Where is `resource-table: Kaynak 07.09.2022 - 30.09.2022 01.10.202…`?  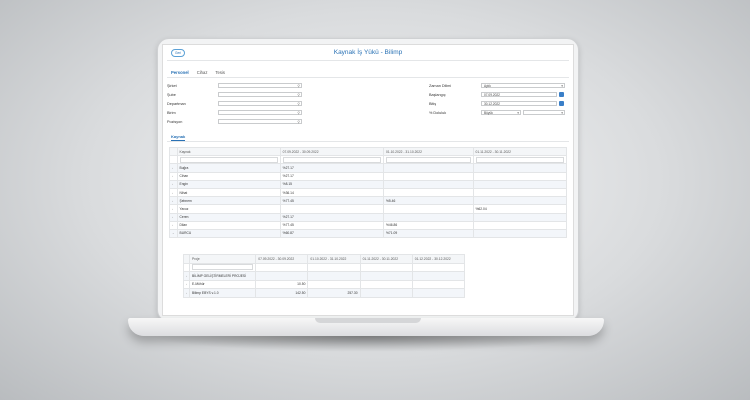
resource-table: Kaynak 07.09.2022 - 30.09.2022 01.10.202… is located at coordinates (368, 192).